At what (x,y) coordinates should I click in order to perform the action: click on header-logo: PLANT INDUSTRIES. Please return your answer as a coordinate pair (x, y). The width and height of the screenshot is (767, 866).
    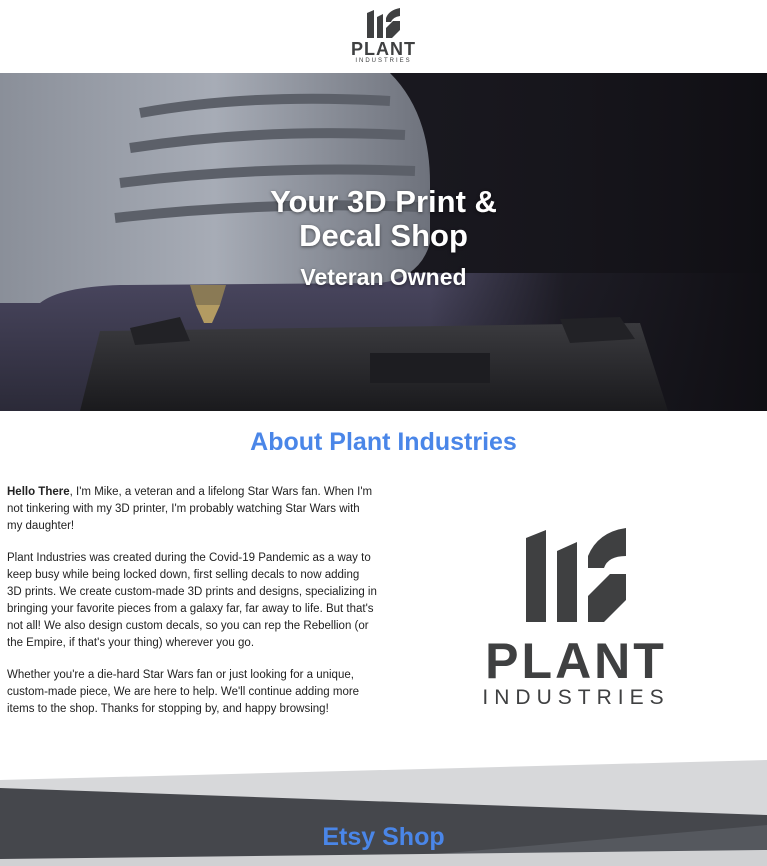
    Looking at the image, I should click on (383, 36).